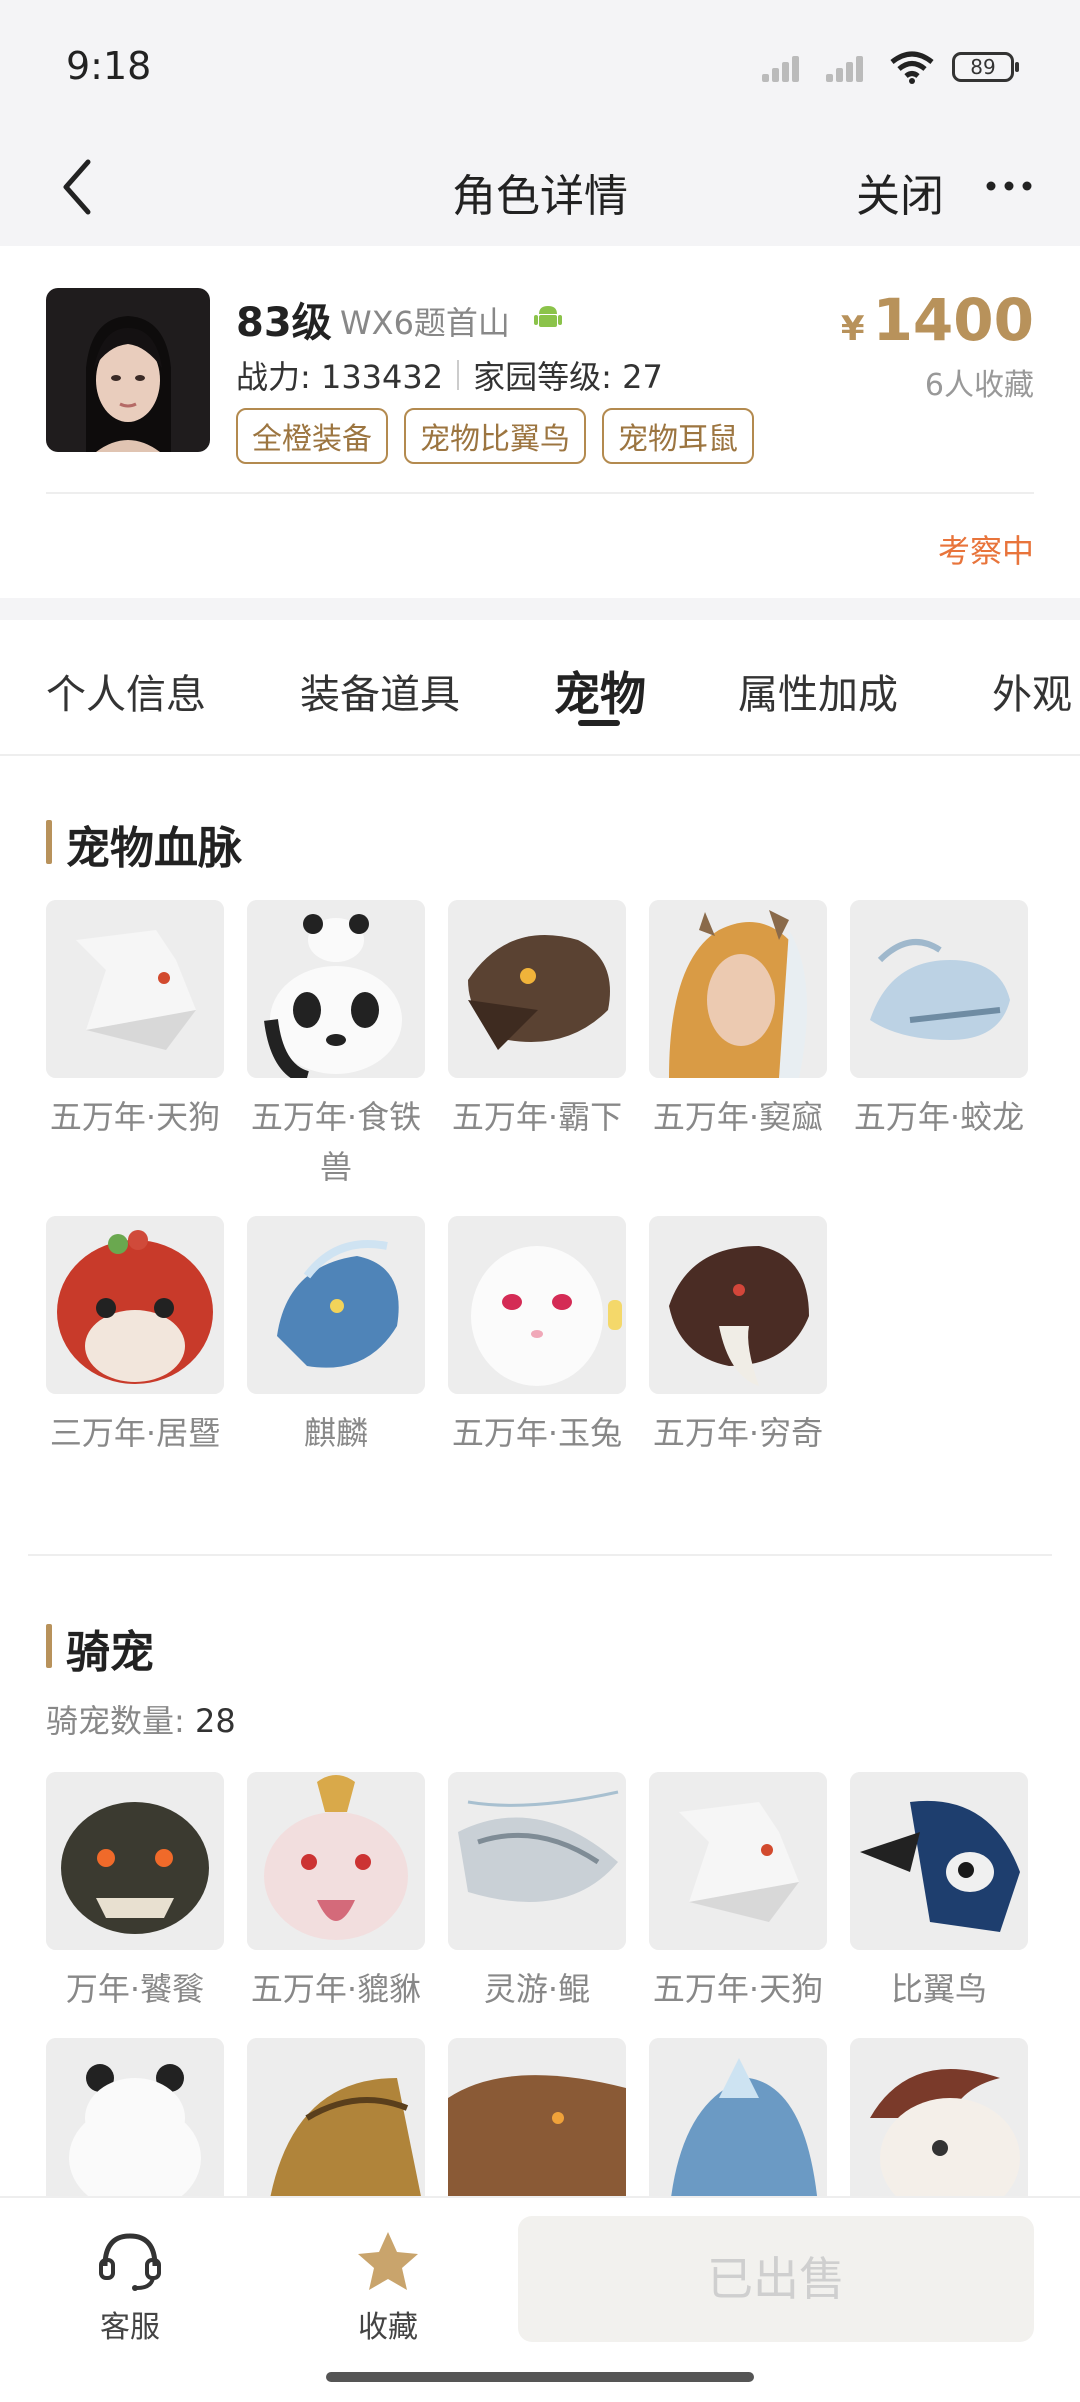 This screenshot has height=2402, width=1080. Describe the element at coordinates (388, 2261) in the screenshot. I see `star-icon` at that location.